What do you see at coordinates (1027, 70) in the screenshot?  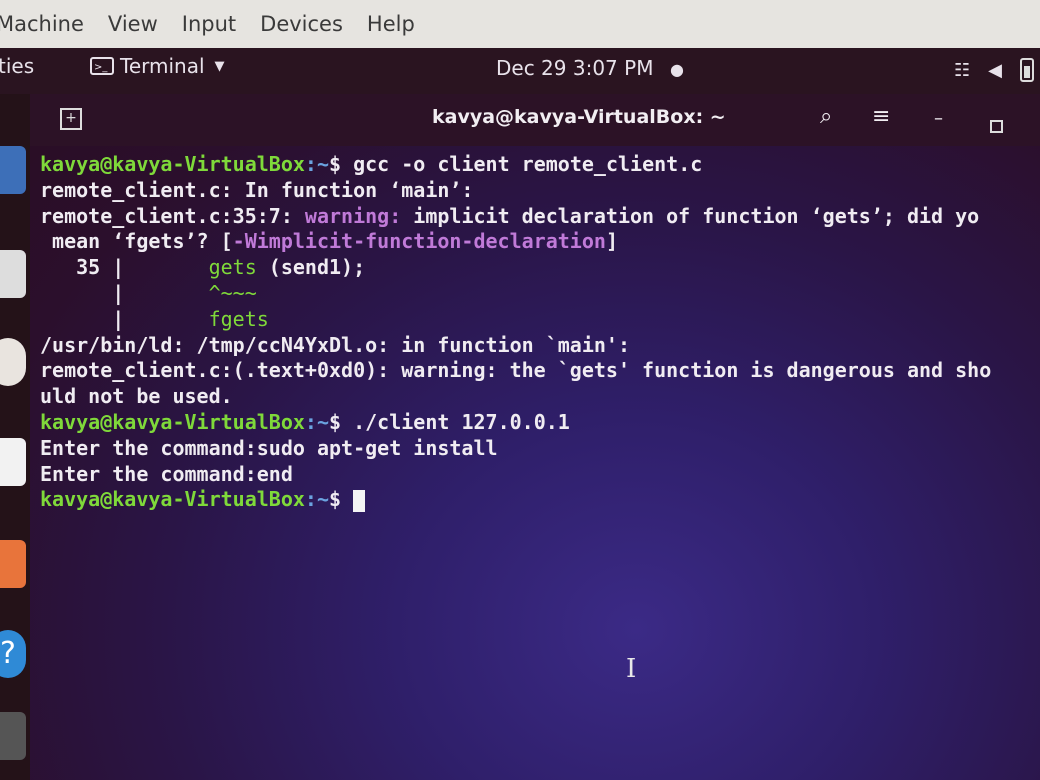 I see `battery-icon` at bounding box center [1027, 70].